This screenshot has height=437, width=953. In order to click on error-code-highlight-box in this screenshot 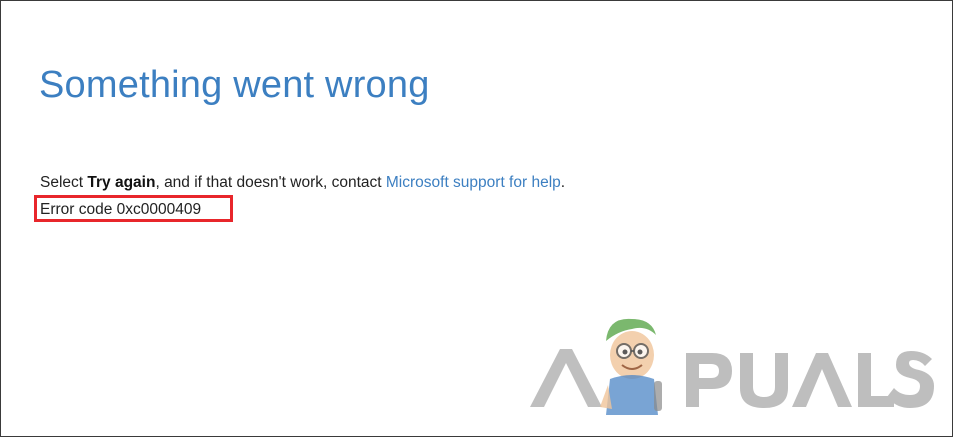, I will do `click(133, 208)`.